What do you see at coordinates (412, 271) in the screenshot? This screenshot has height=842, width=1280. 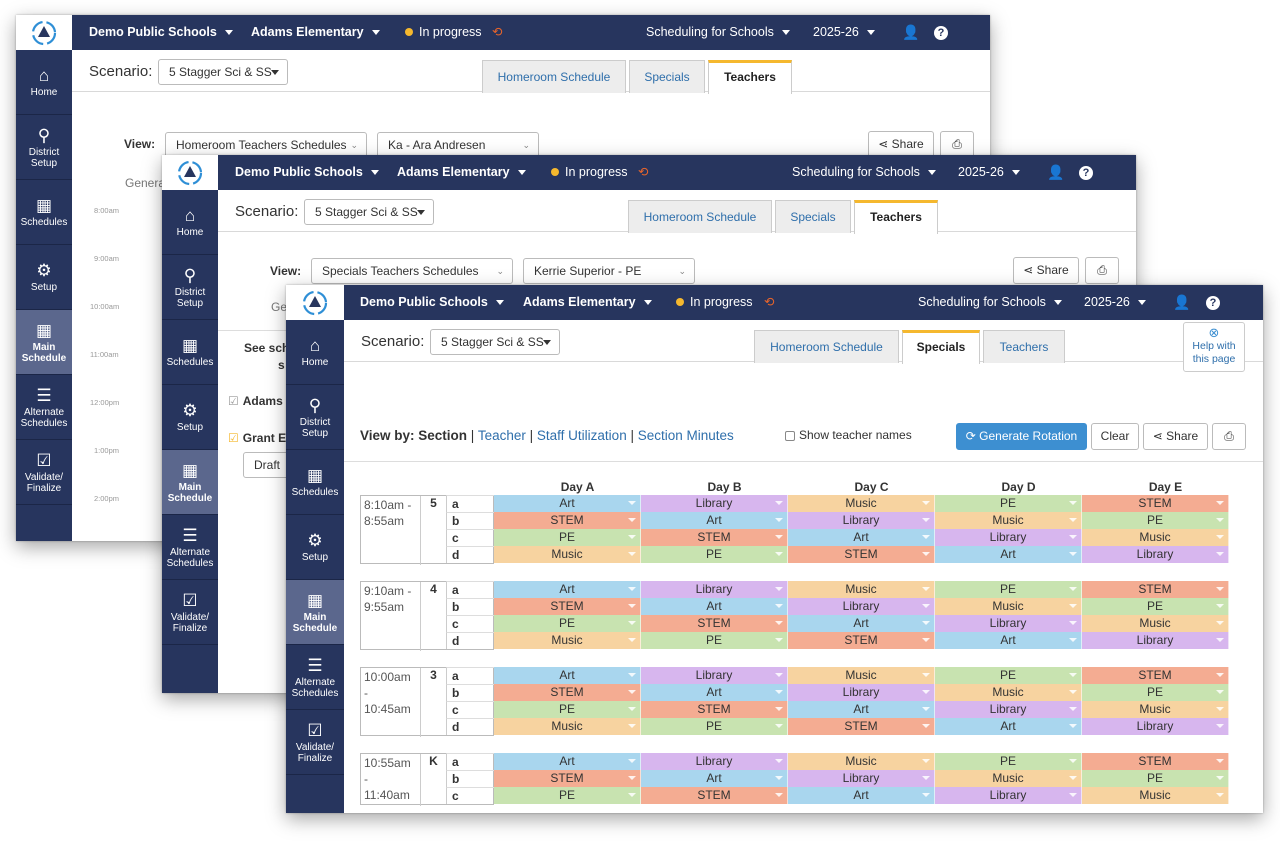 I see `view-select: Specials Teachers Schedules ⌄` at bounding box center [412, 271].